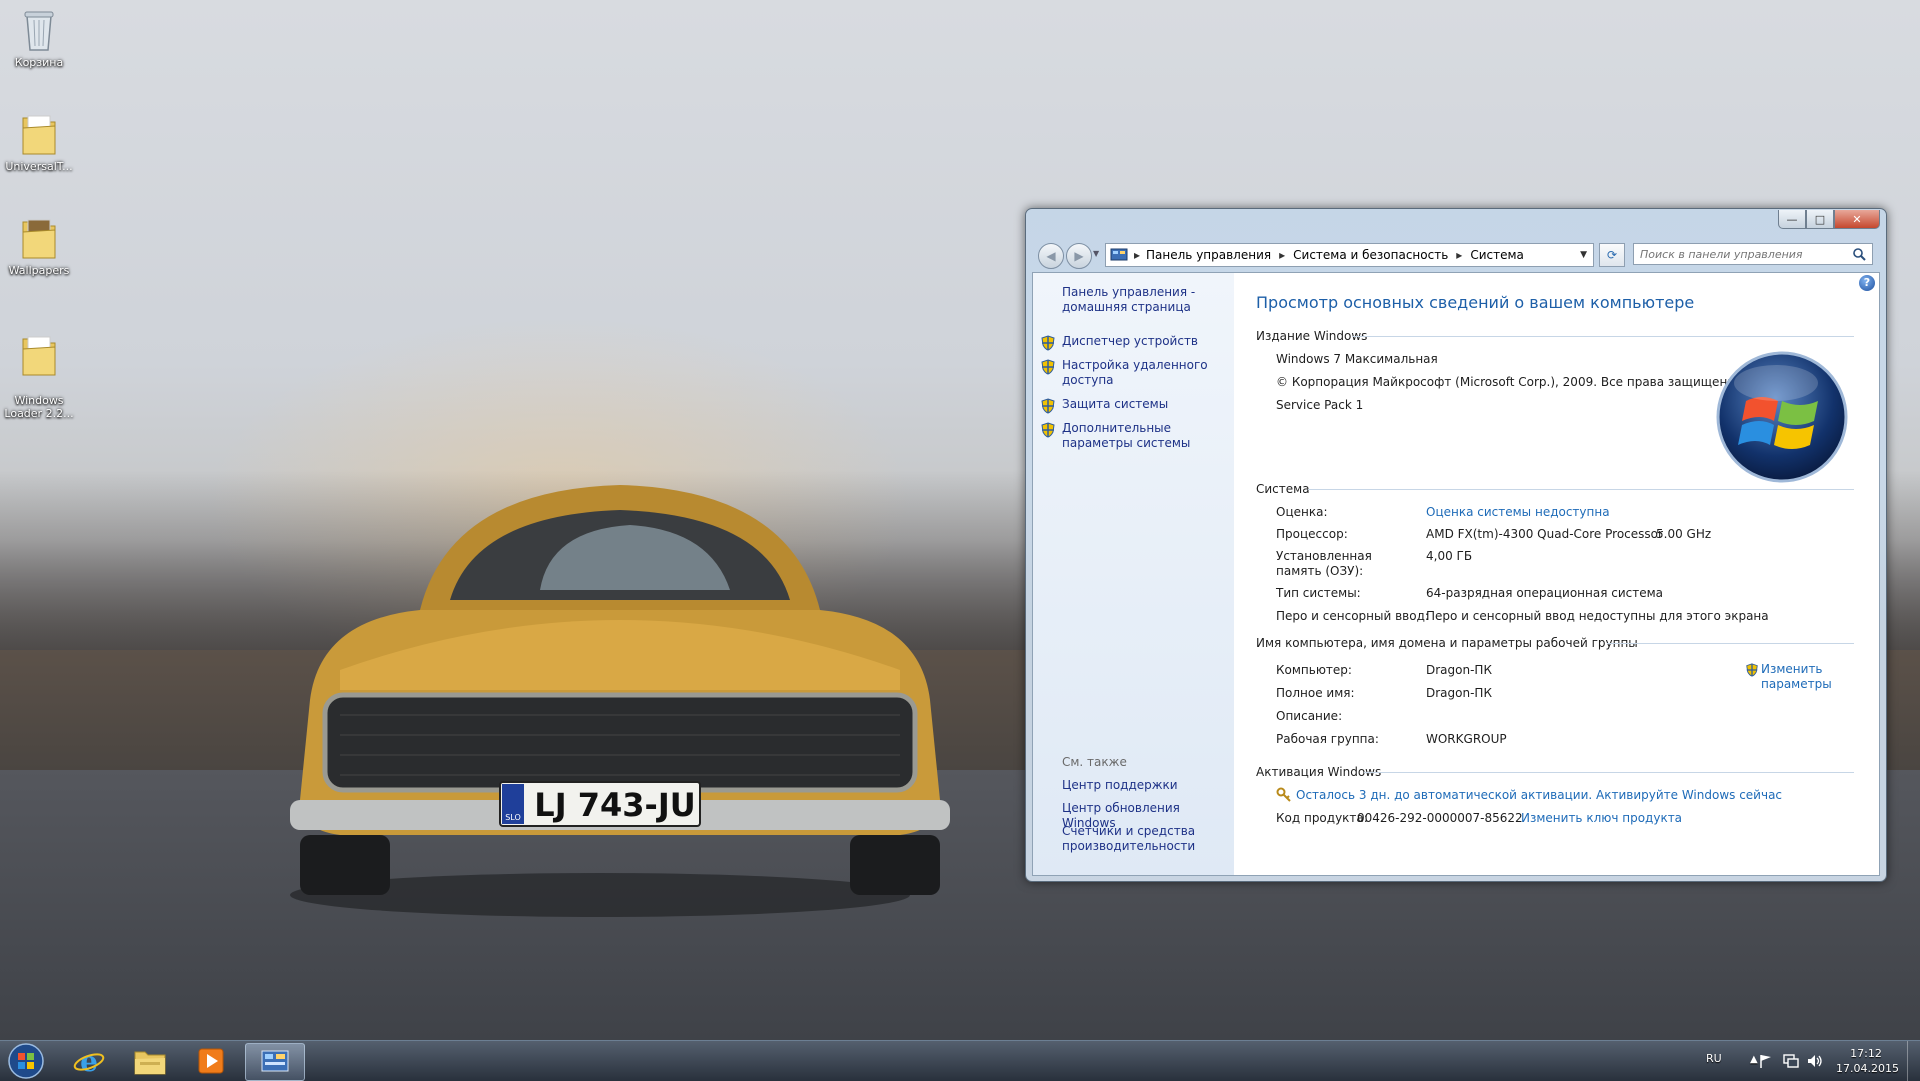  I want to click on back-button: ◀, so click(1051, 256).